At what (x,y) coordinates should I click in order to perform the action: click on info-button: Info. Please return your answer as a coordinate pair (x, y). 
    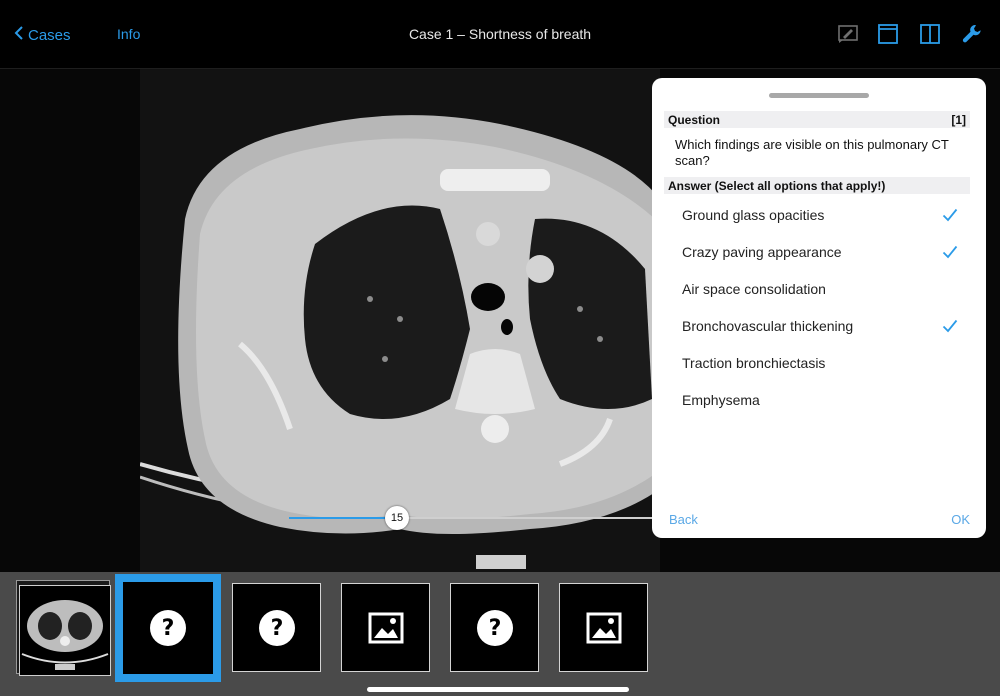
    Looking at the image, I should click on (128, 34).